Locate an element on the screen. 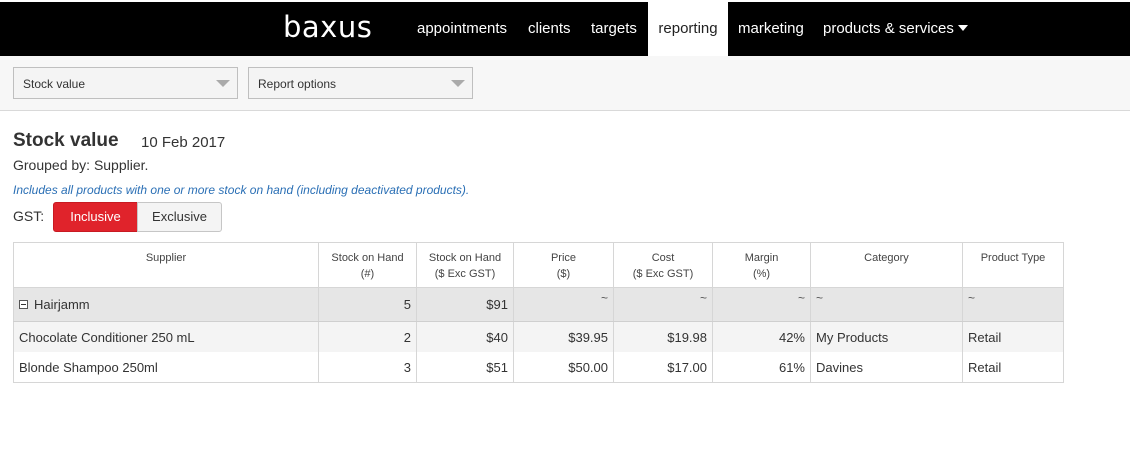 This screenshot has height=449, width=1130. report-options-select: Report options is located at coordinates (360, 83).